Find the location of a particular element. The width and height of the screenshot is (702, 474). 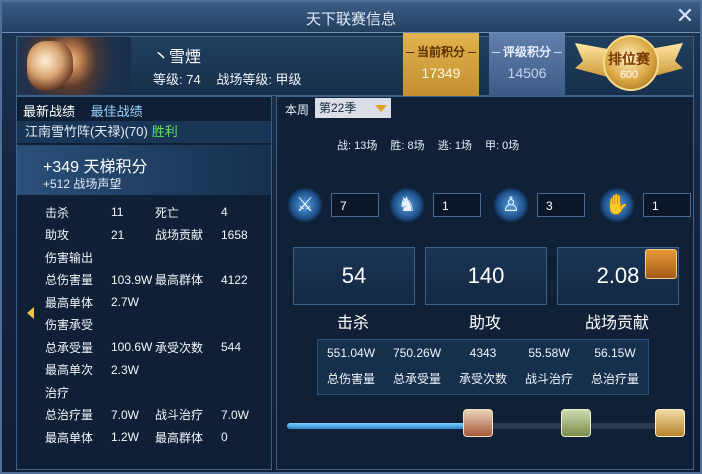

stat-value: 100.6W is located at coordinates (132, 347).